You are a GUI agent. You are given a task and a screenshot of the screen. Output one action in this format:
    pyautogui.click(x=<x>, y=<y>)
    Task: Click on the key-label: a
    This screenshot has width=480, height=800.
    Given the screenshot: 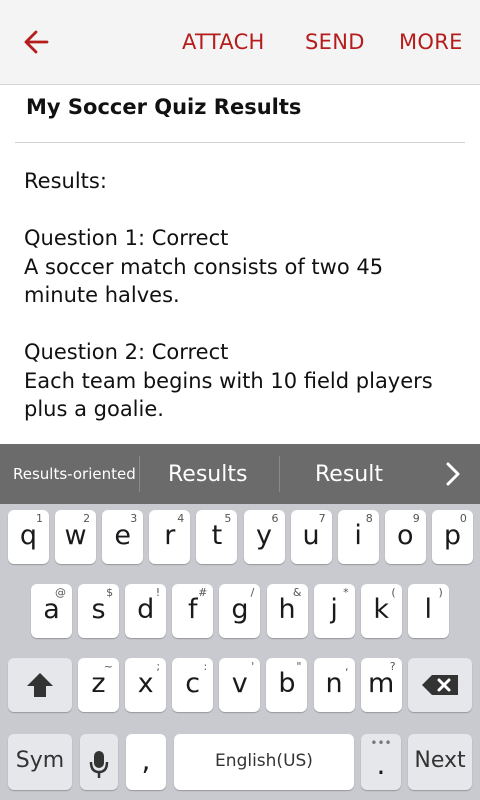 What is the action you would take?
    pyautogui.click(x=51, y=609)
    